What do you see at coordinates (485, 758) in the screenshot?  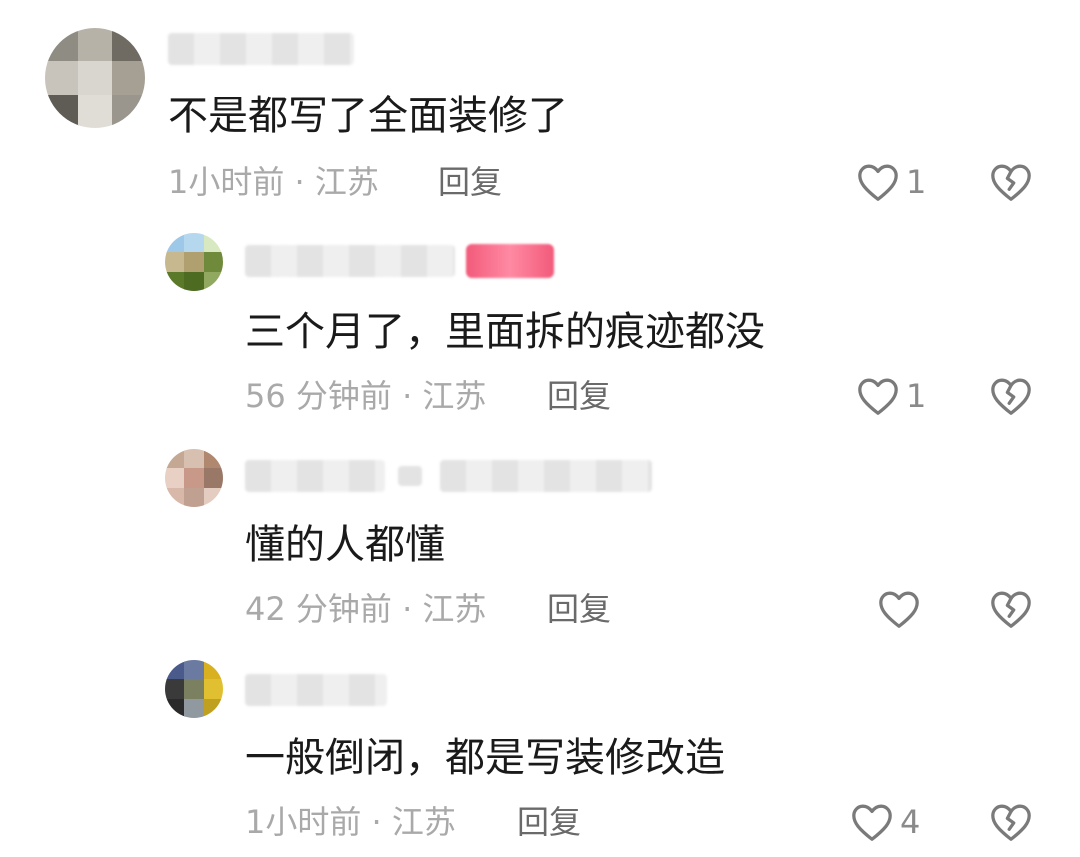 I see `comment-text: 一般倒闭，都是写装修改造` at bounding box center [485, 758].